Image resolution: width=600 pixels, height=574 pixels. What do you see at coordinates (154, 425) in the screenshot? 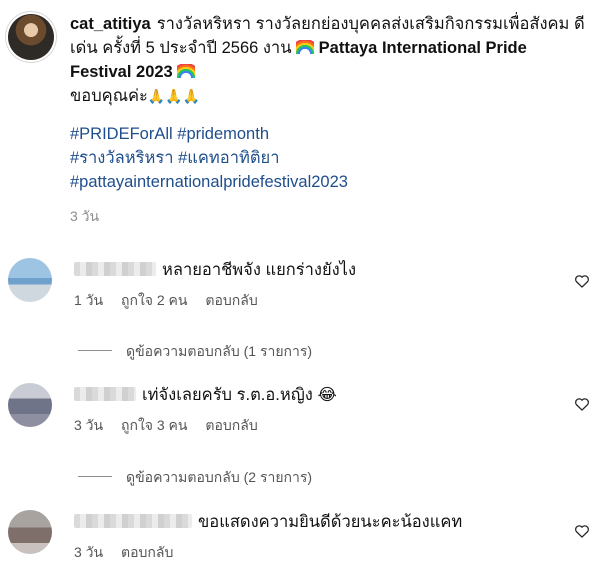
I see `comment-likes: ถูกใจ 3 คน` at bounding box center [154, 425].